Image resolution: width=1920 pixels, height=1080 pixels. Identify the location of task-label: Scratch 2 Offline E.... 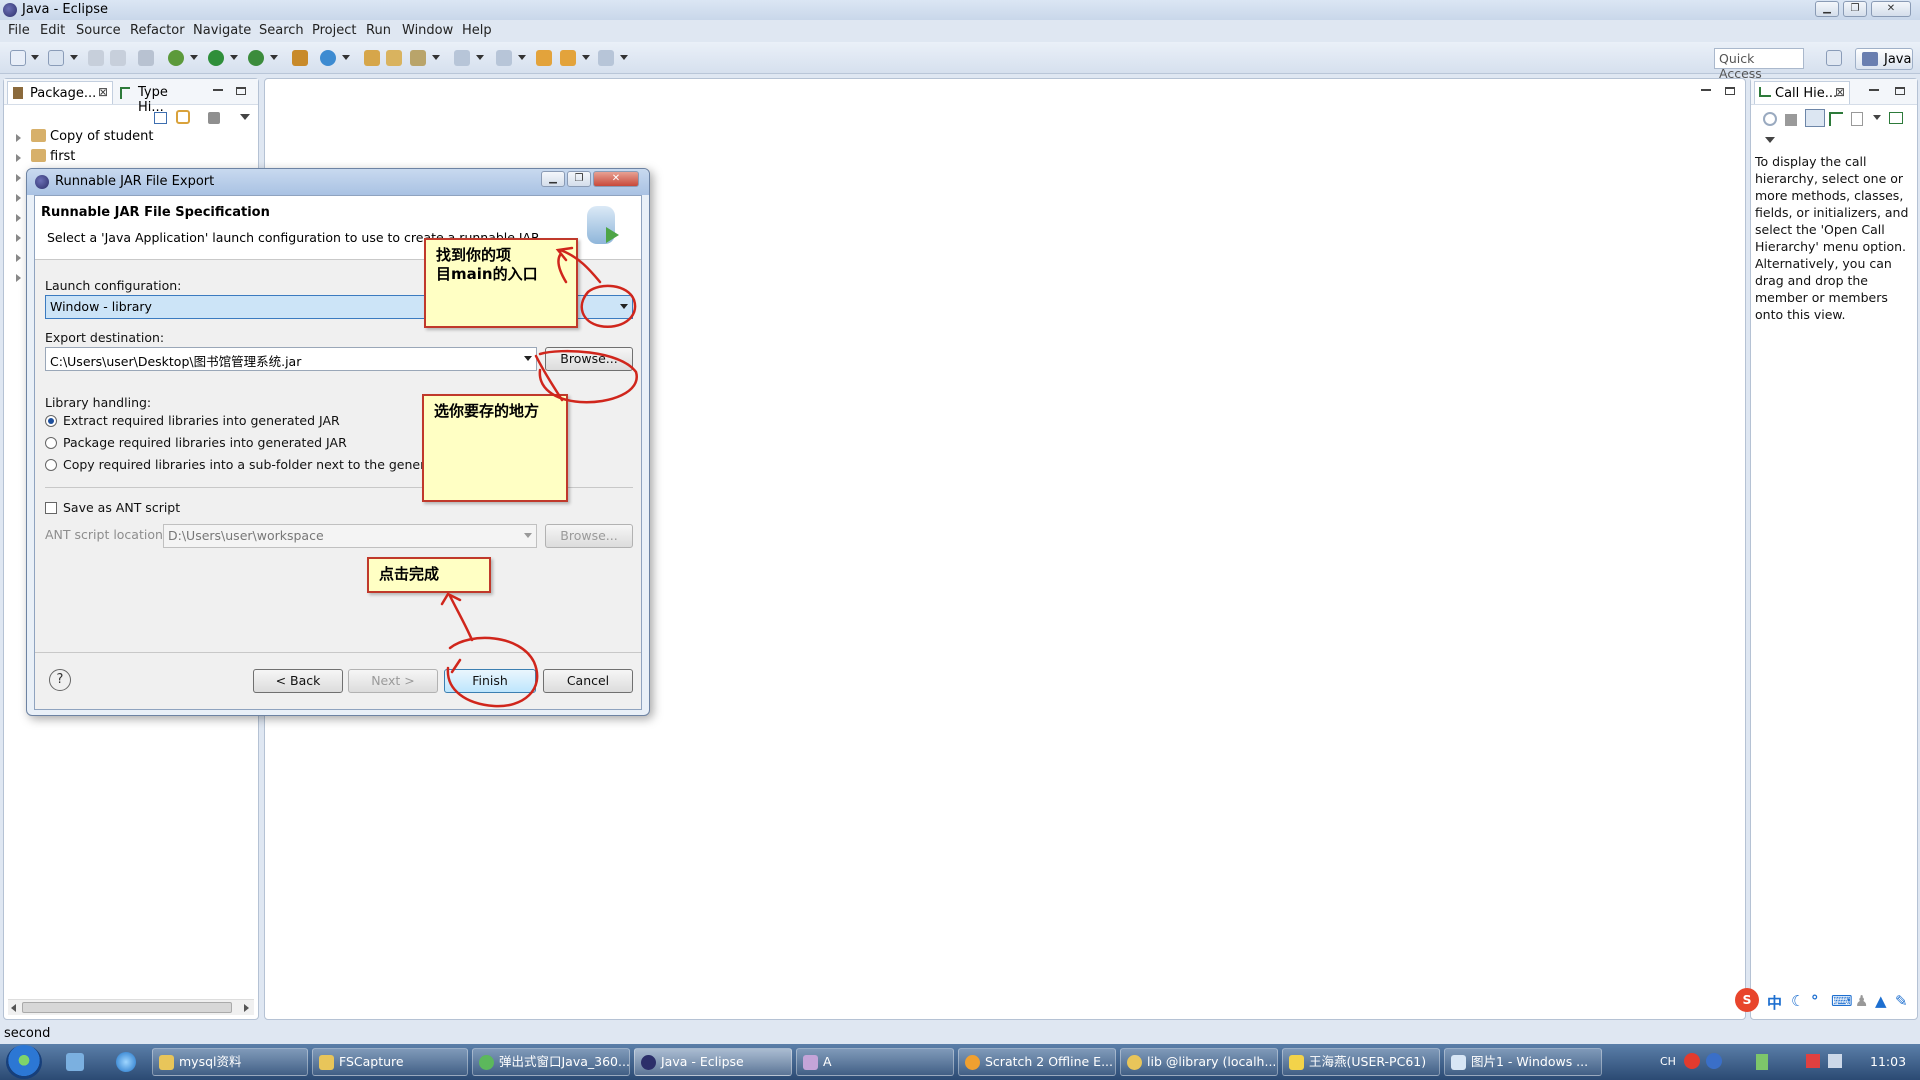
(1049, 1061).